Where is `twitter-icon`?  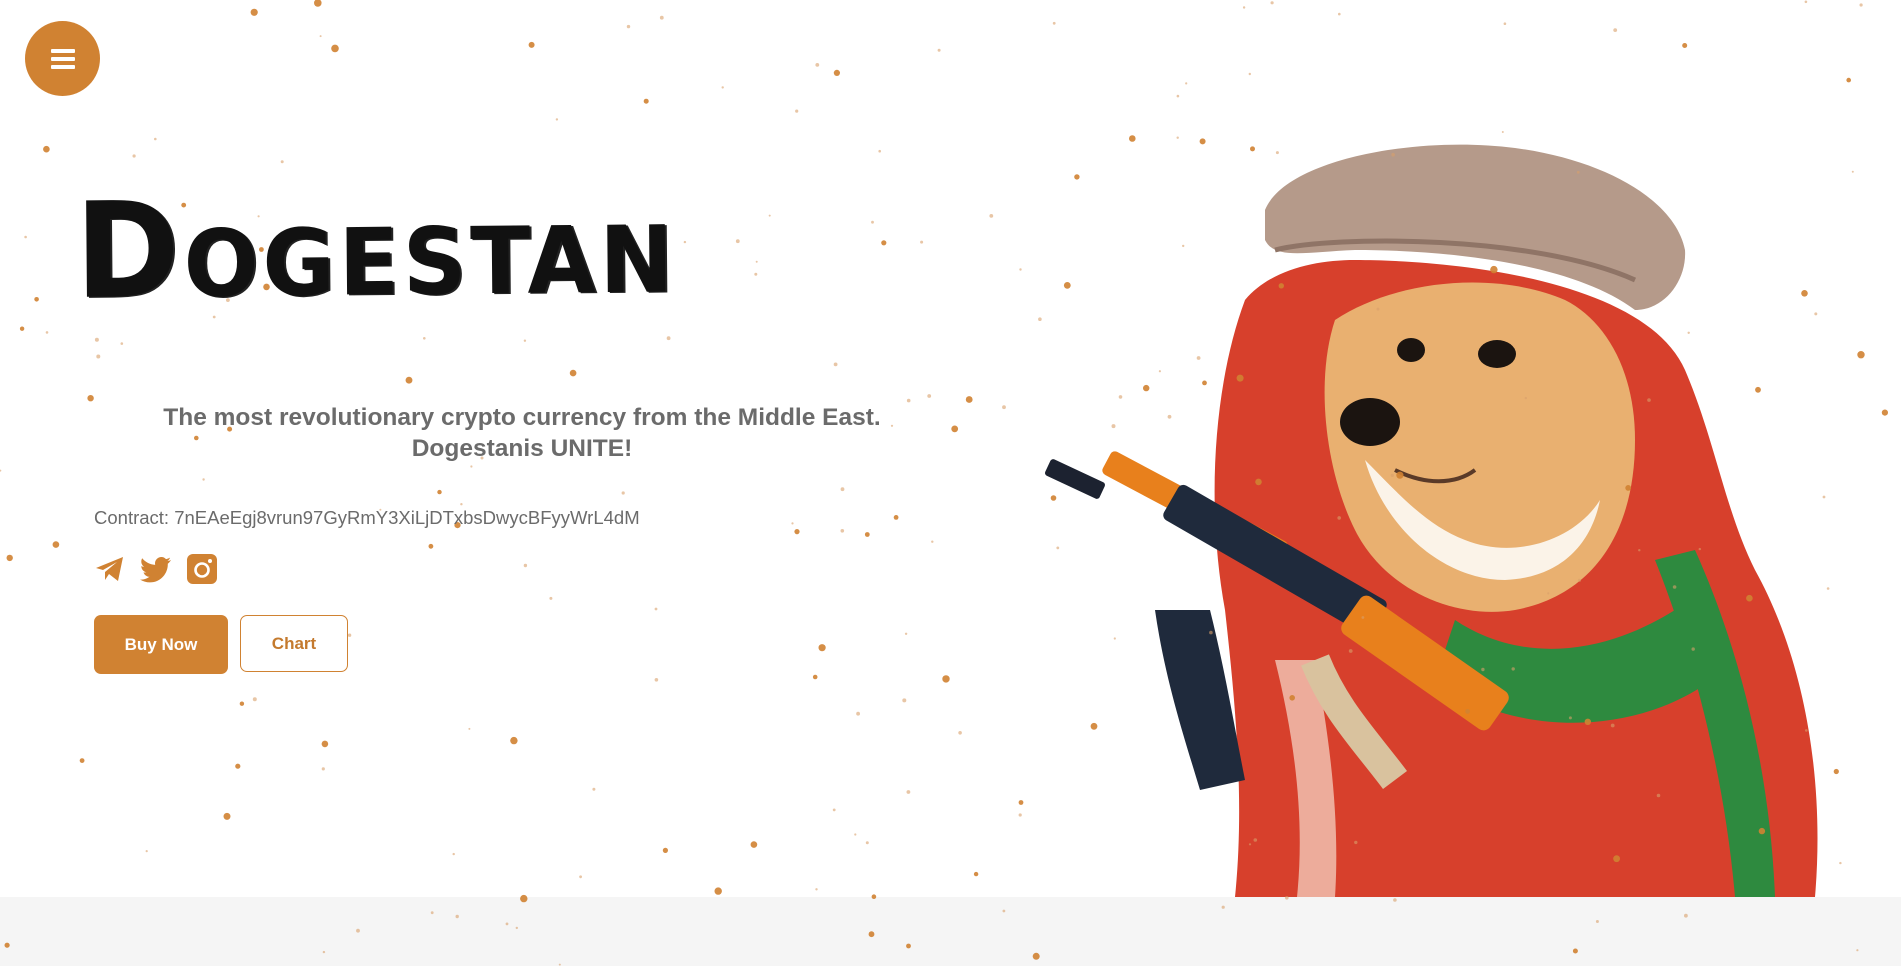
twitter-icon is located at coordinates (156, 569).